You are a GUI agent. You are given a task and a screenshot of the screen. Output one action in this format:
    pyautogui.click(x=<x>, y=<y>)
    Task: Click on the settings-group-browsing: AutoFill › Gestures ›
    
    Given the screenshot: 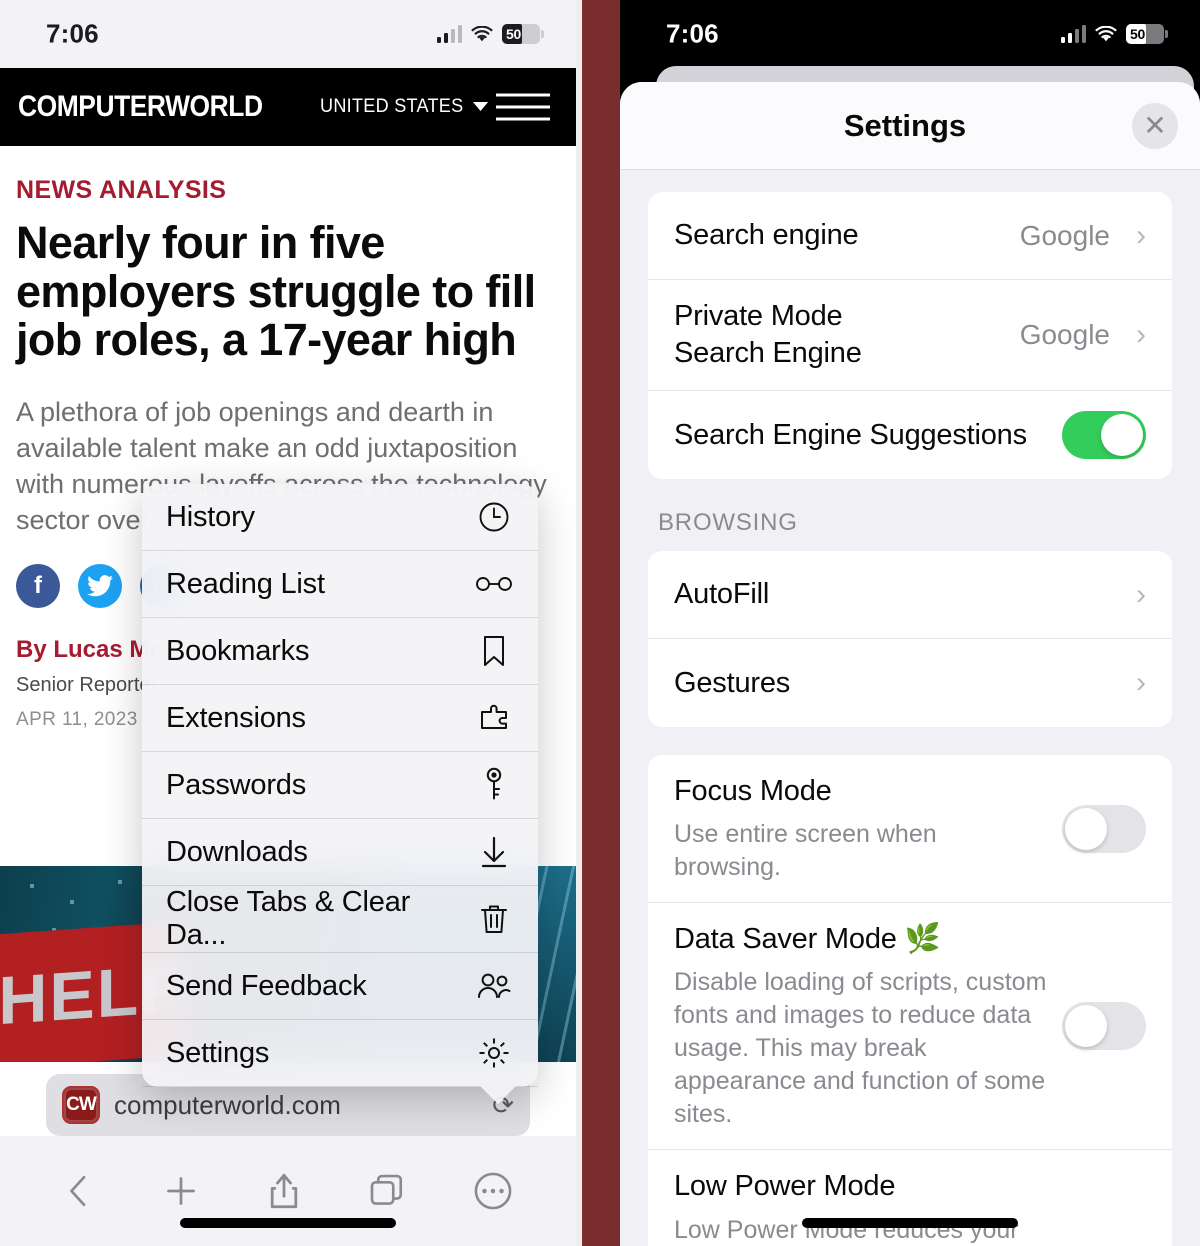 What is the action you would take?
    pyautogui.click(x=910, y=639)
    